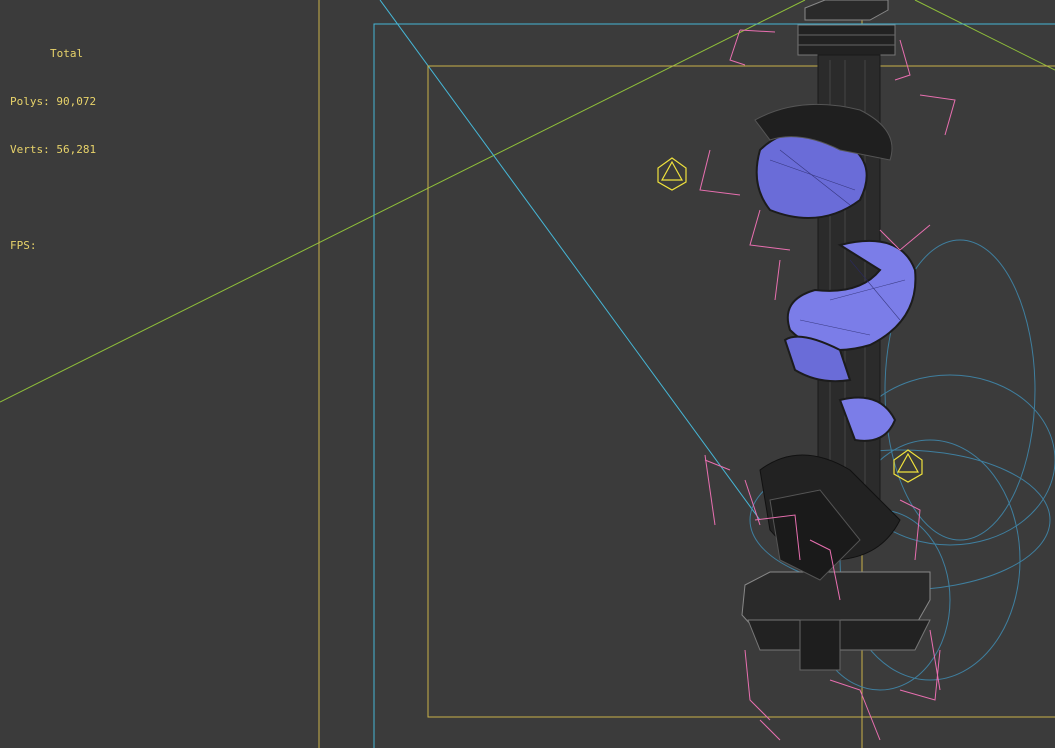 The height and width of the screenshot is (748, 1055). I want to click on stats-verts-row: Verts: 56,281, so click(53, 150).